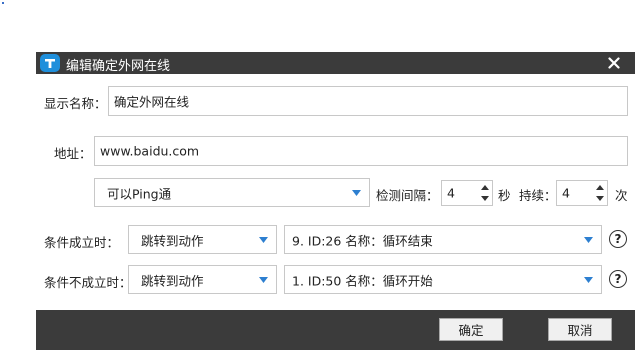 The width and height of the screenshot is (635, 350). What do you see at coordinates (443, 239) in the screenshot?
I see `condition-true-target-select: 9. ID:26 名称：循环结束` at bounding box center [443, 239].